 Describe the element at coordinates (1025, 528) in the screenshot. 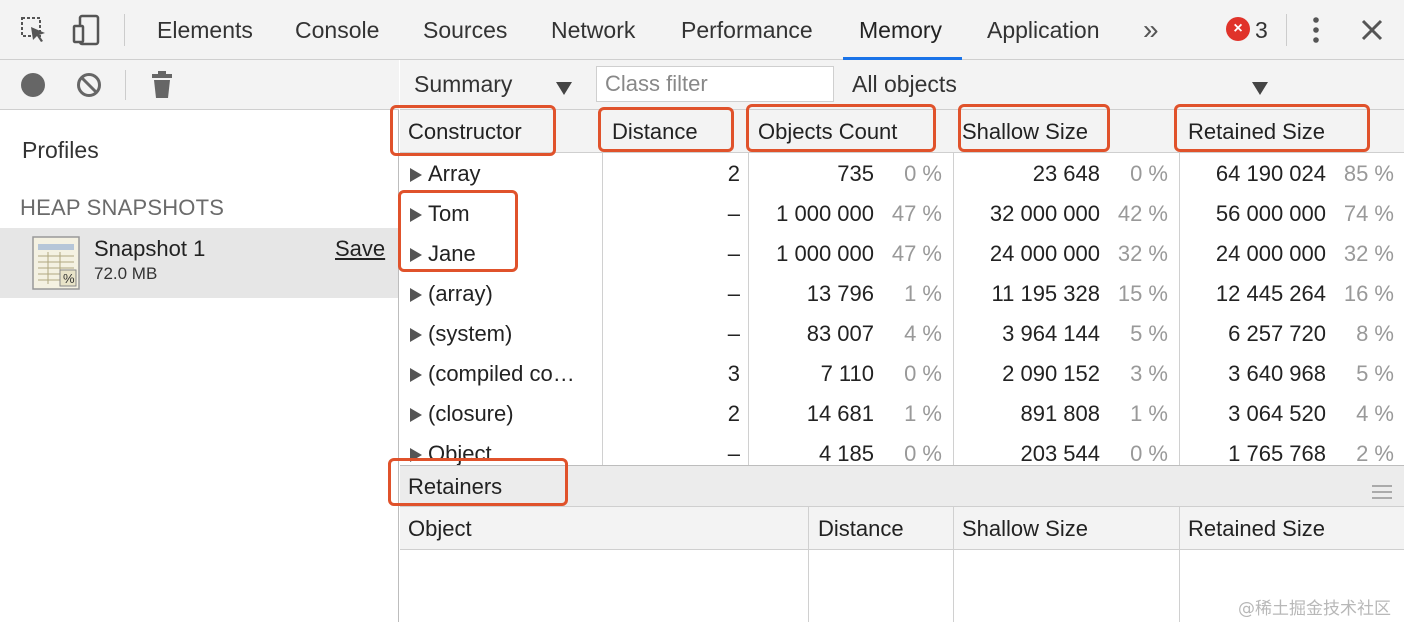

I see `column-header-shallow-size: Shallow Size` at that location.